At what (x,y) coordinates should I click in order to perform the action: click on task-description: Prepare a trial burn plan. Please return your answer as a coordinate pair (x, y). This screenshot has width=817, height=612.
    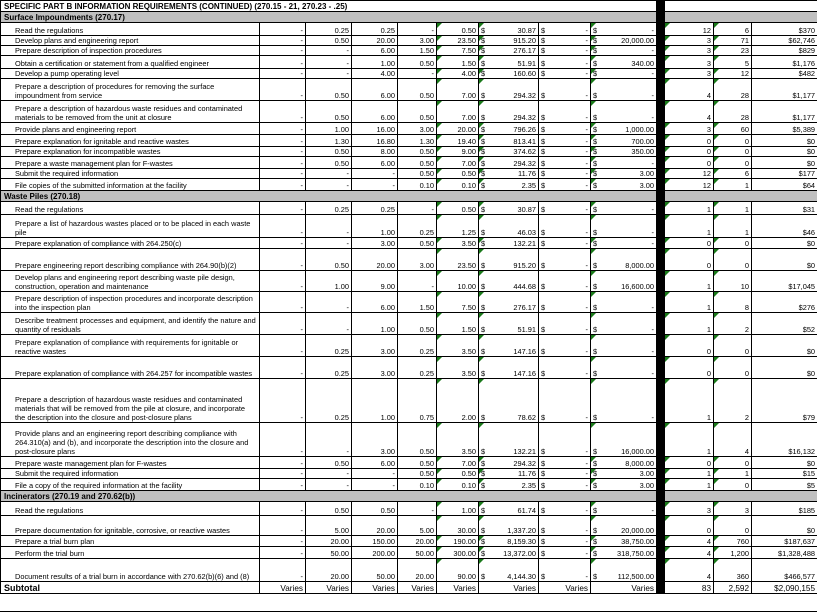
    Looking at the image, I should click on (130, 541).